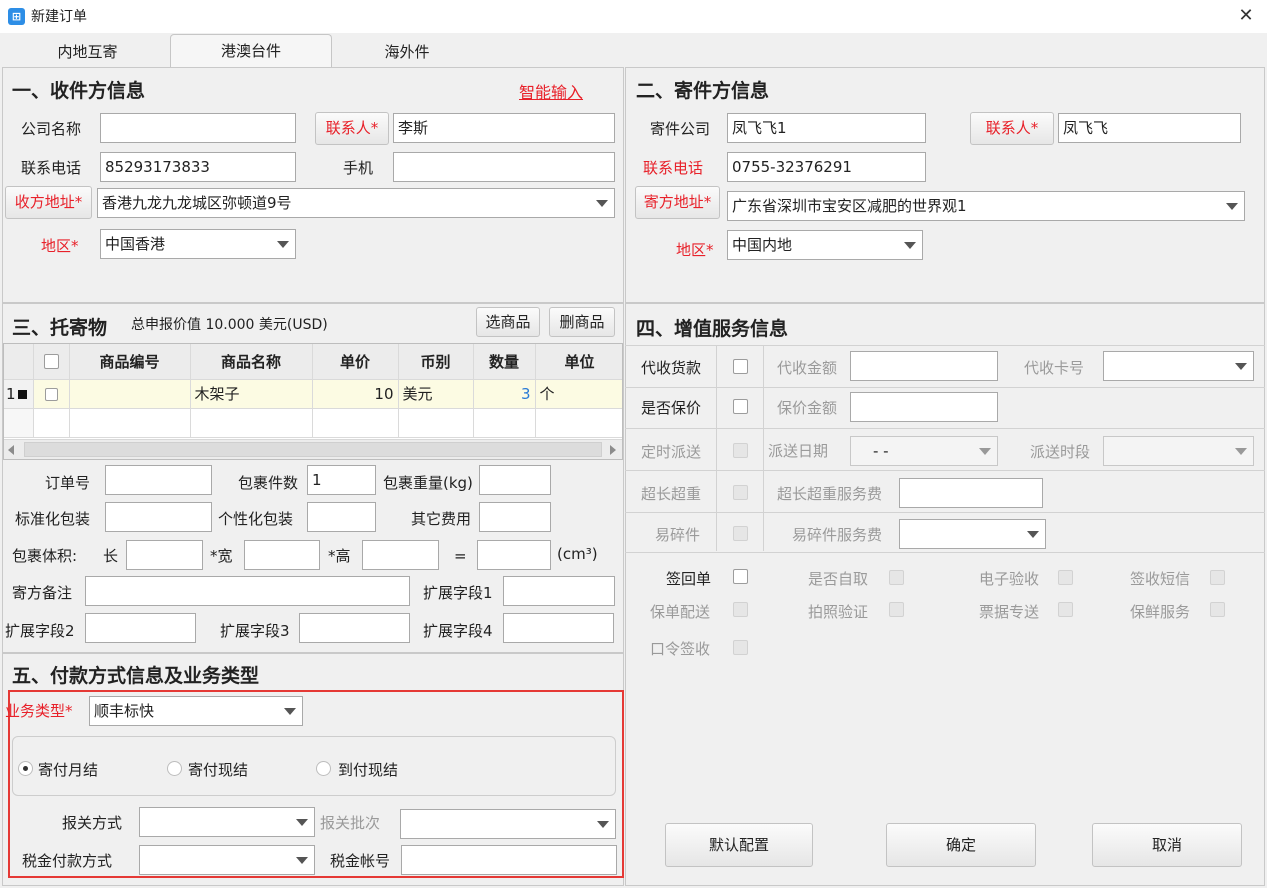 The image size is (1267, 888). Describe the element at coordinates (551, 93) in the screenshot. I see `smart-input-link: 智能输入` at that location.